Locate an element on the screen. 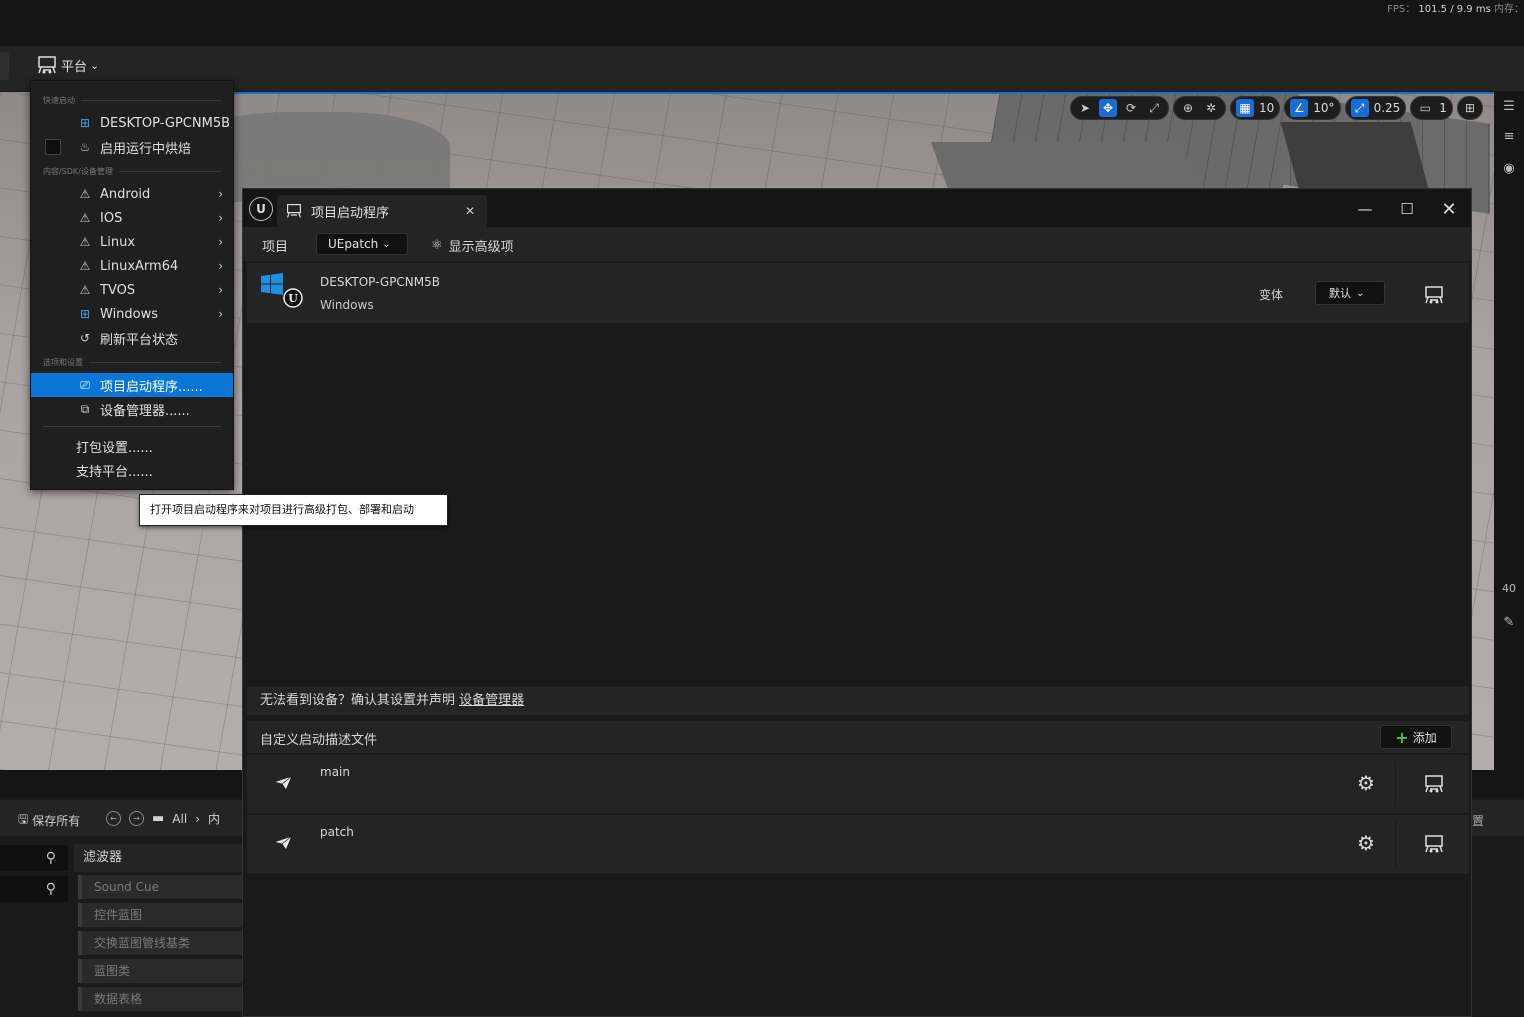 The height and width of the screenshot is (1017, 1524). section-options: 选项和设置 is located at coordinates (132, 362).